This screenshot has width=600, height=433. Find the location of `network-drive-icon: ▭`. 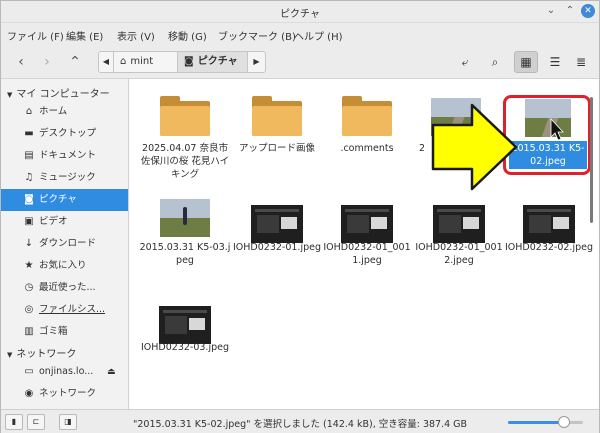

network-drive-icon: ▭ is located at coordinates (29, 371).